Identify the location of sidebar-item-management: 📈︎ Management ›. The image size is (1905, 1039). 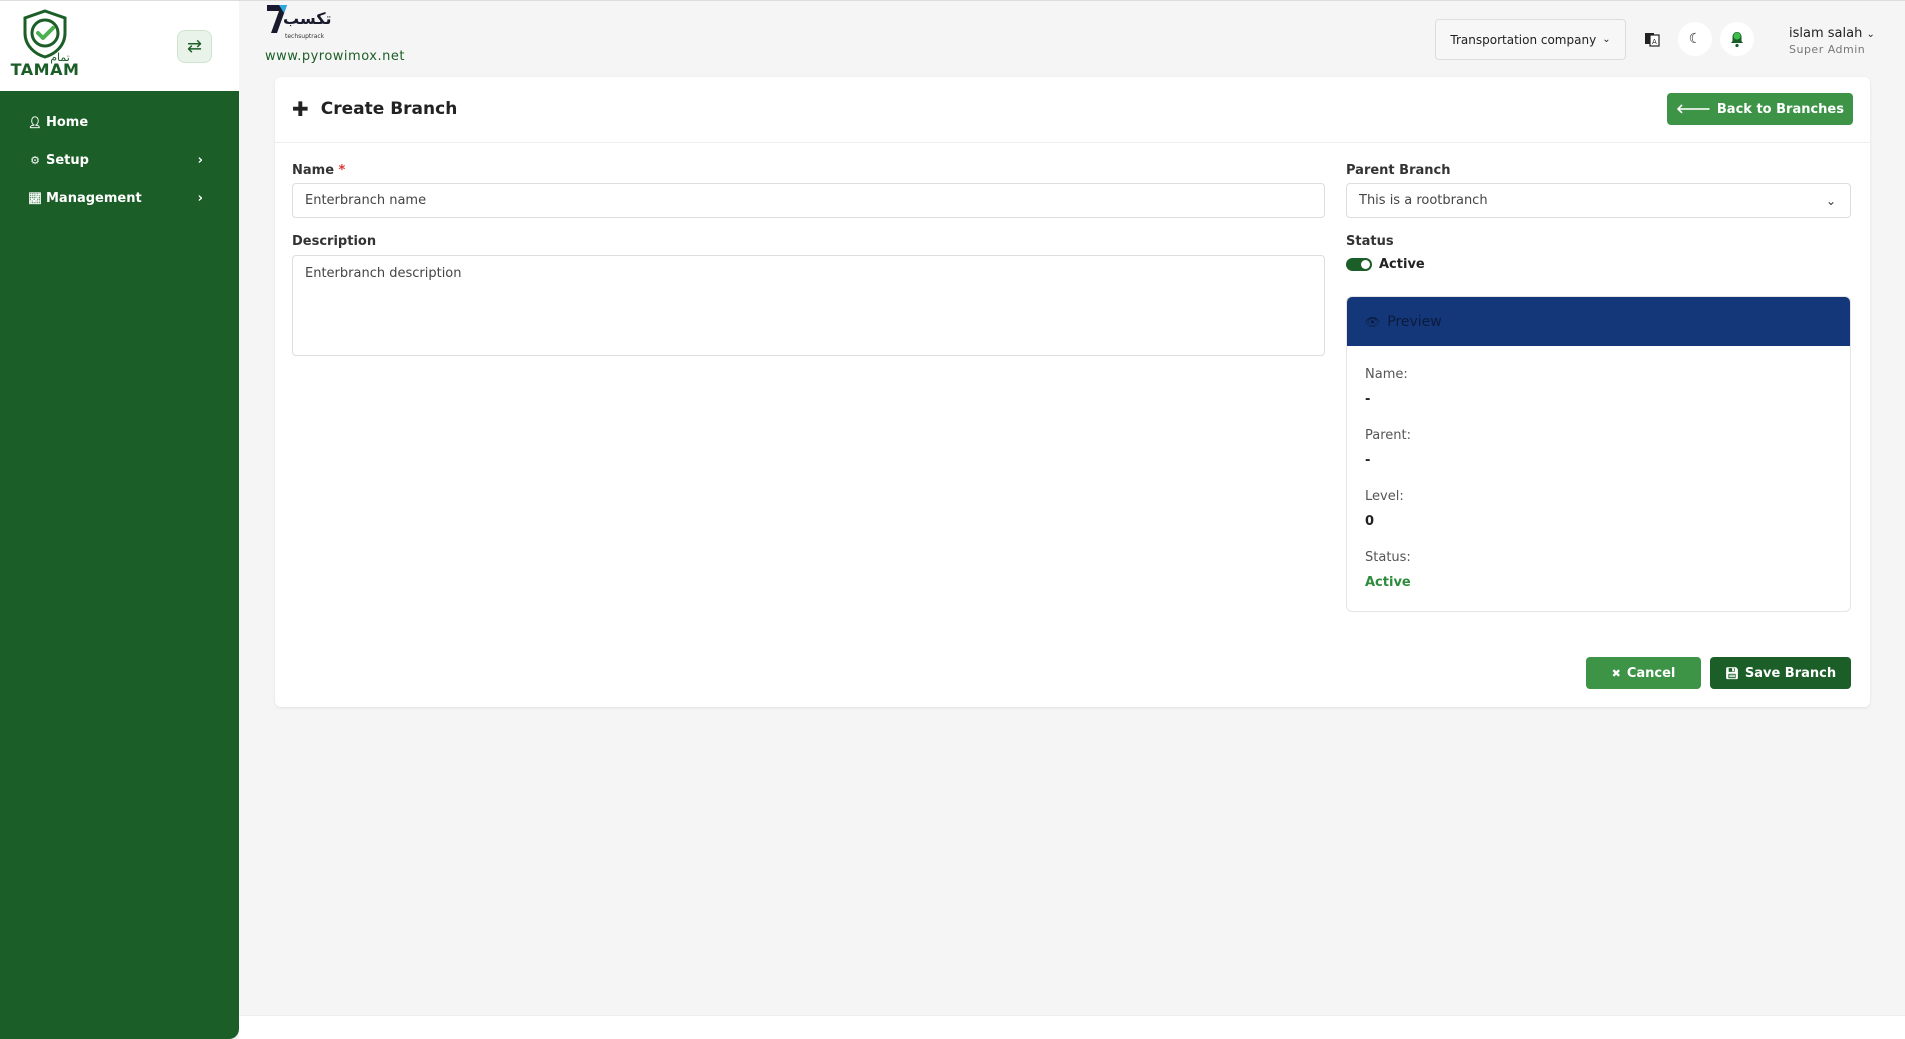
(119, 198).